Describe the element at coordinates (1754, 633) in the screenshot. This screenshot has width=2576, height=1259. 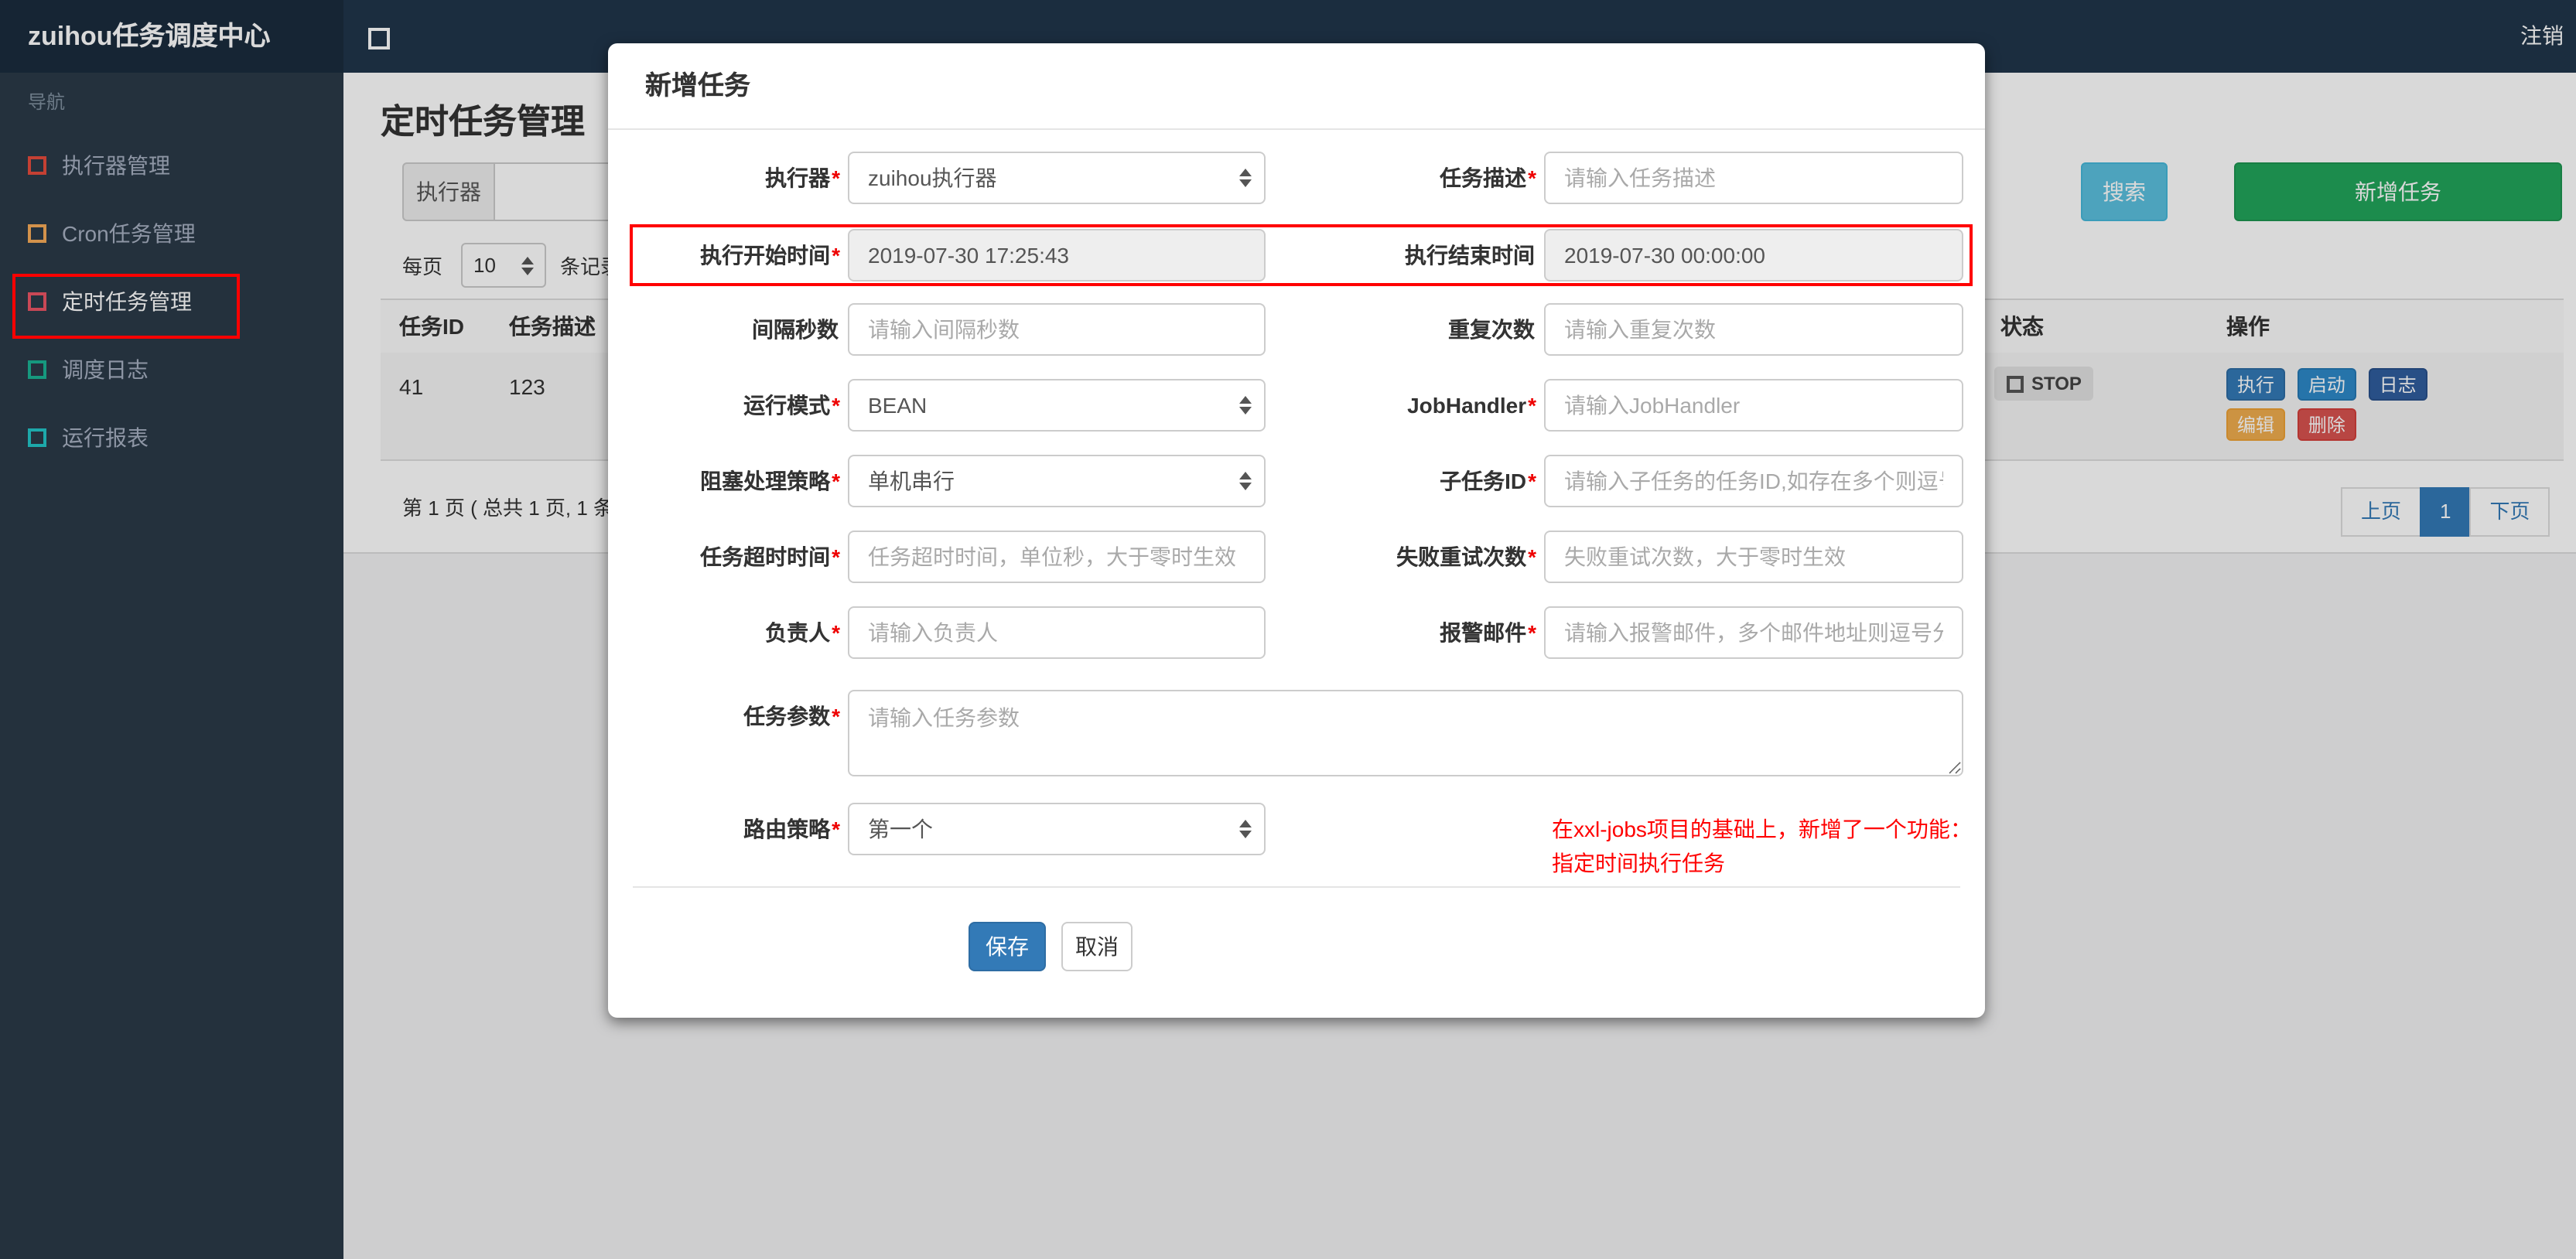
I see `alarm-email-input` at that location.